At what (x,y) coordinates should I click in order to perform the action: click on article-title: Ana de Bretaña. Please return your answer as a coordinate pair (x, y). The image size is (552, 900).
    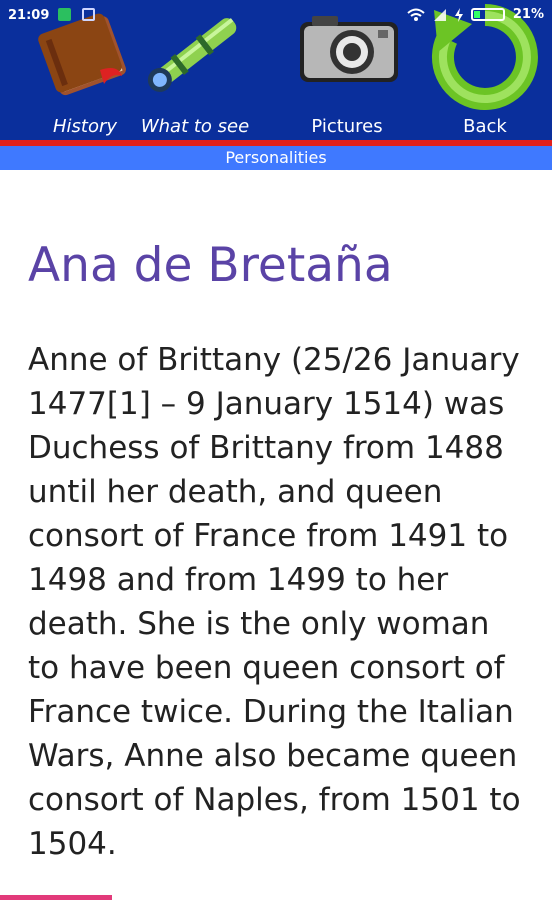
    Looking at the image, I should click on (210, 265).